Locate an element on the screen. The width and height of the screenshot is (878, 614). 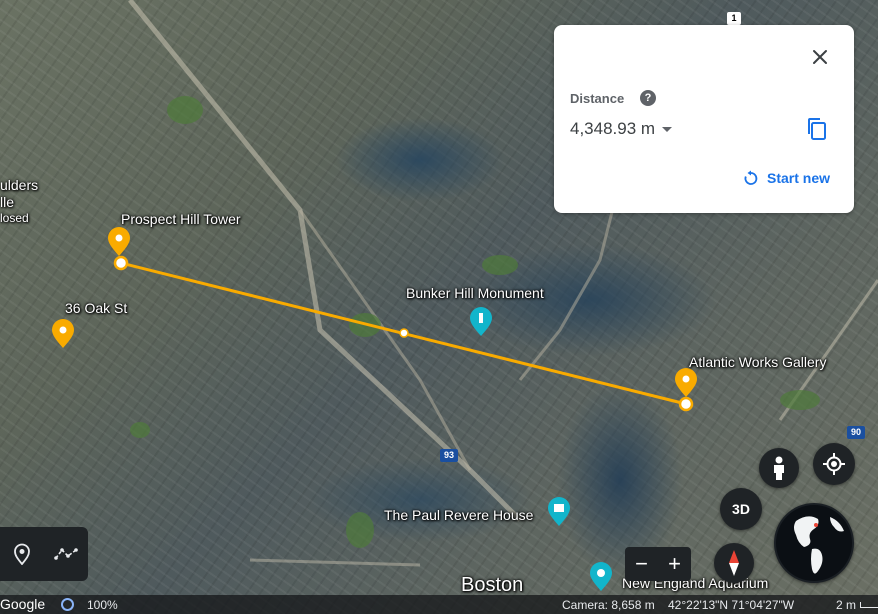
distance-title: Distance is located at coordinates (597, 98).